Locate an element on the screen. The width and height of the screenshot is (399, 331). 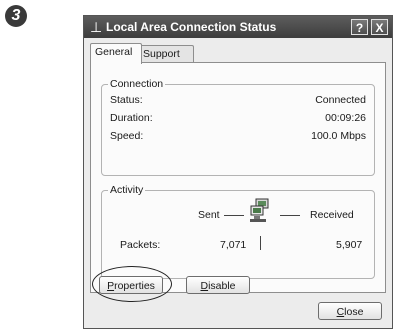
tab-support: Support is located at coordinates (166, 54).